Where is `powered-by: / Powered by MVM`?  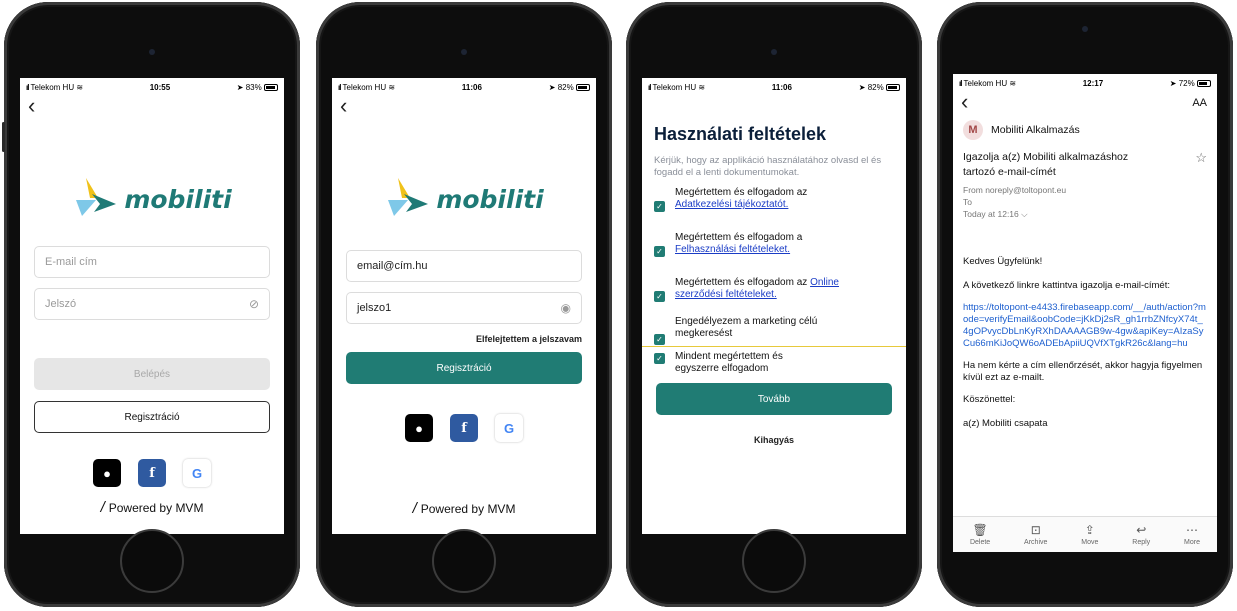
powered-by: / Powered by MVM is located at coordinates (152, 507).